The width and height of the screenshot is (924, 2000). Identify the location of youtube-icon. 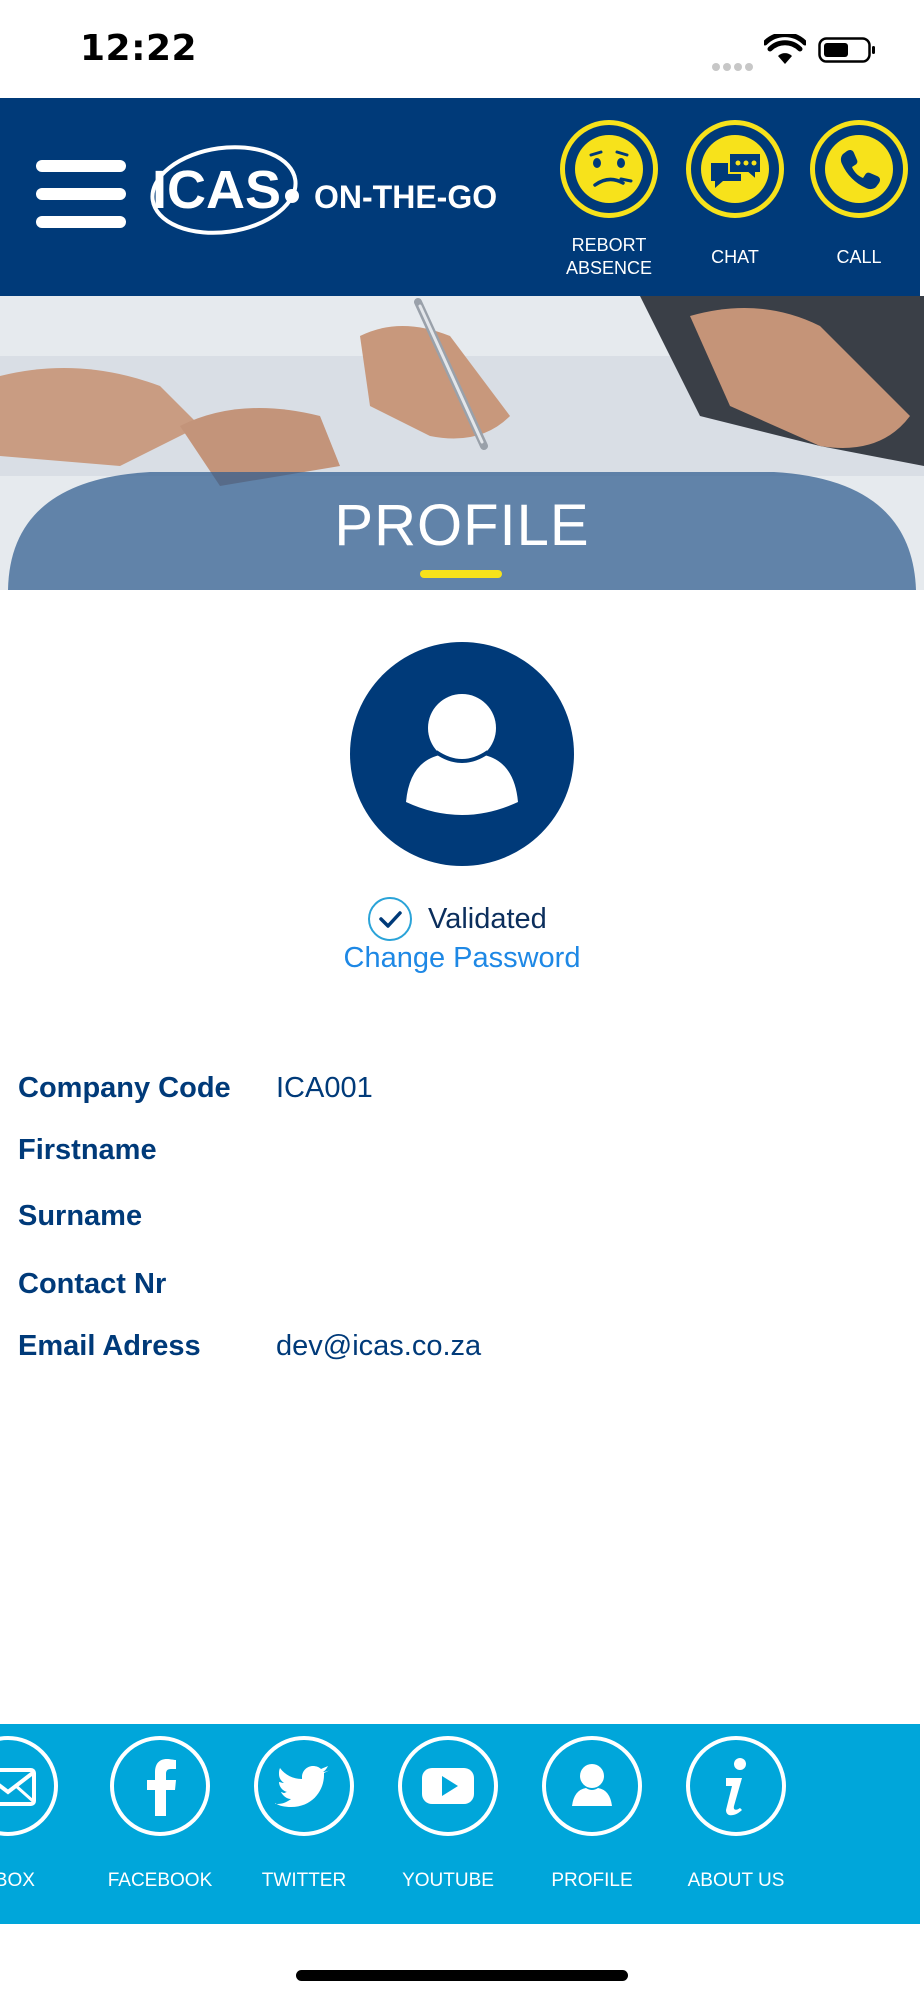
(448, 1786).